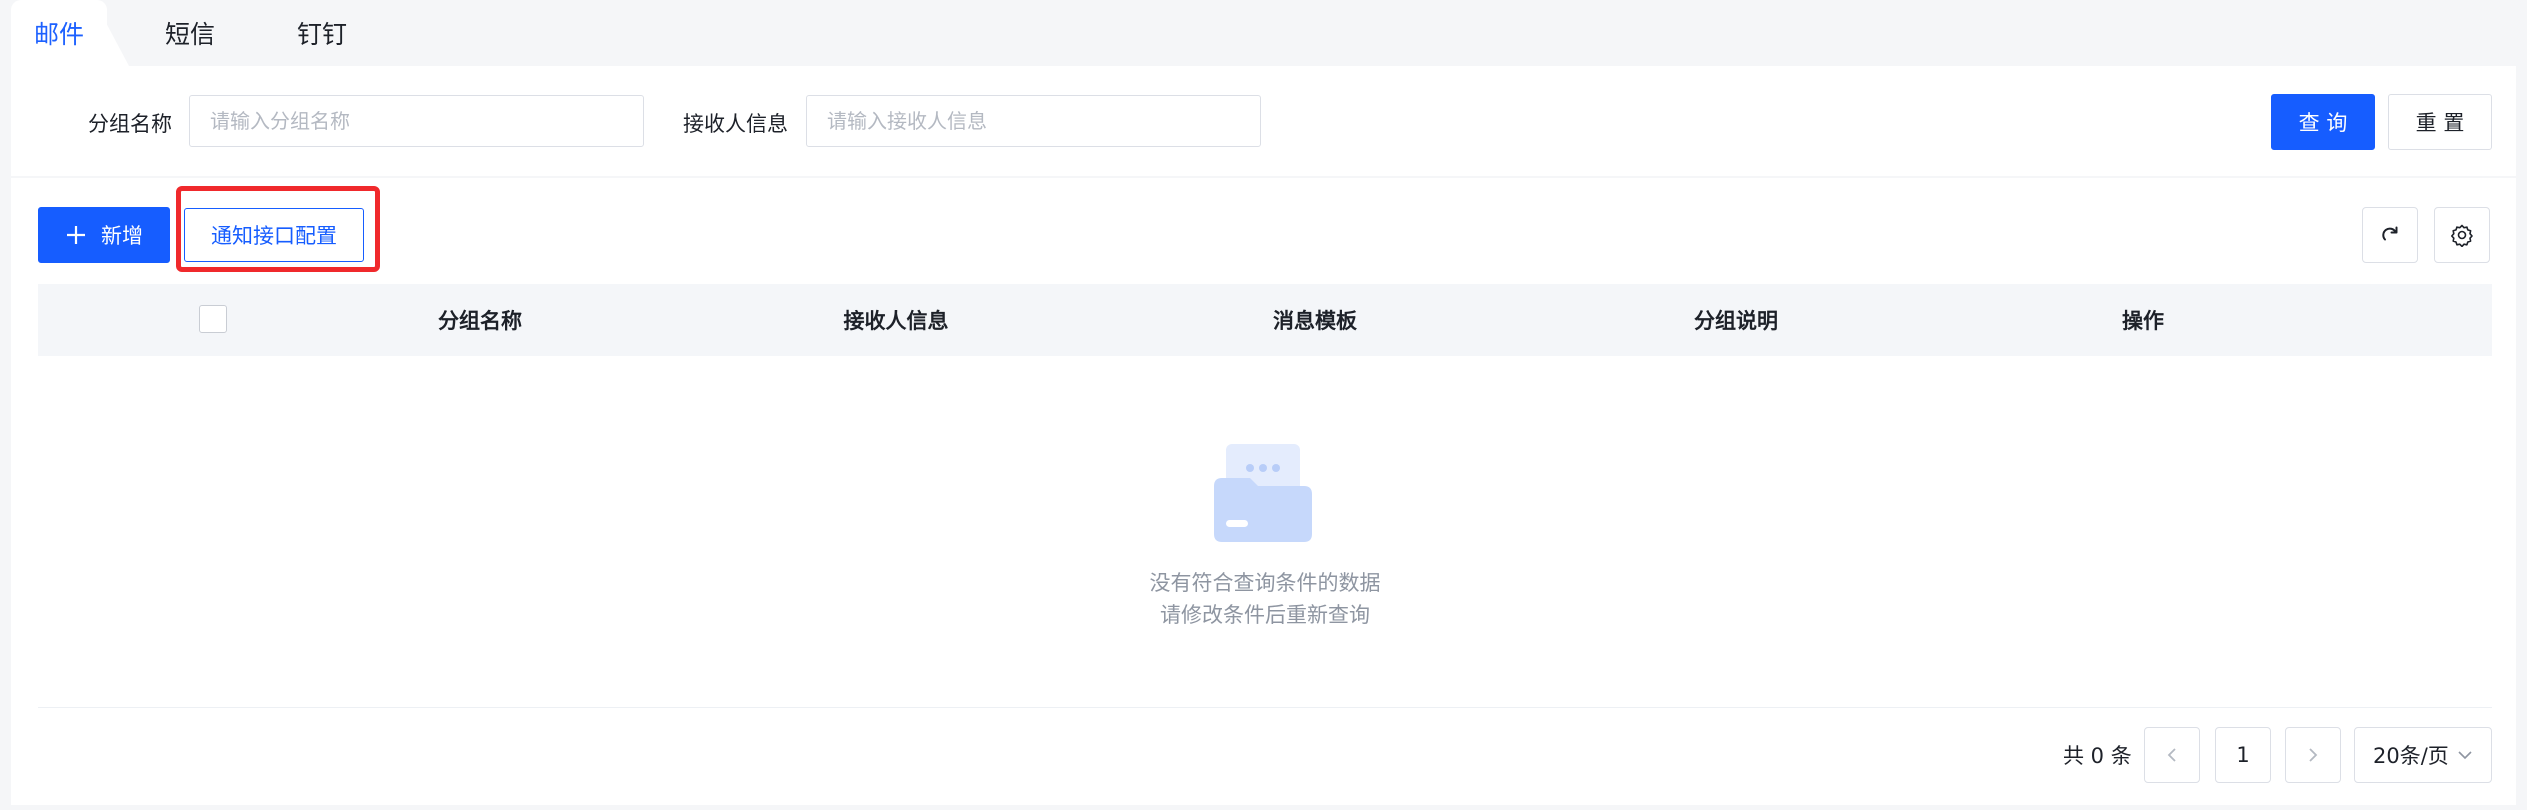 The height and width of the screenshot is (810, 2527). What do you see at coordinates (480, 321) in the screenshot?
I see `column-header-group-name: 分组名称` at bounding box center [480, 321].